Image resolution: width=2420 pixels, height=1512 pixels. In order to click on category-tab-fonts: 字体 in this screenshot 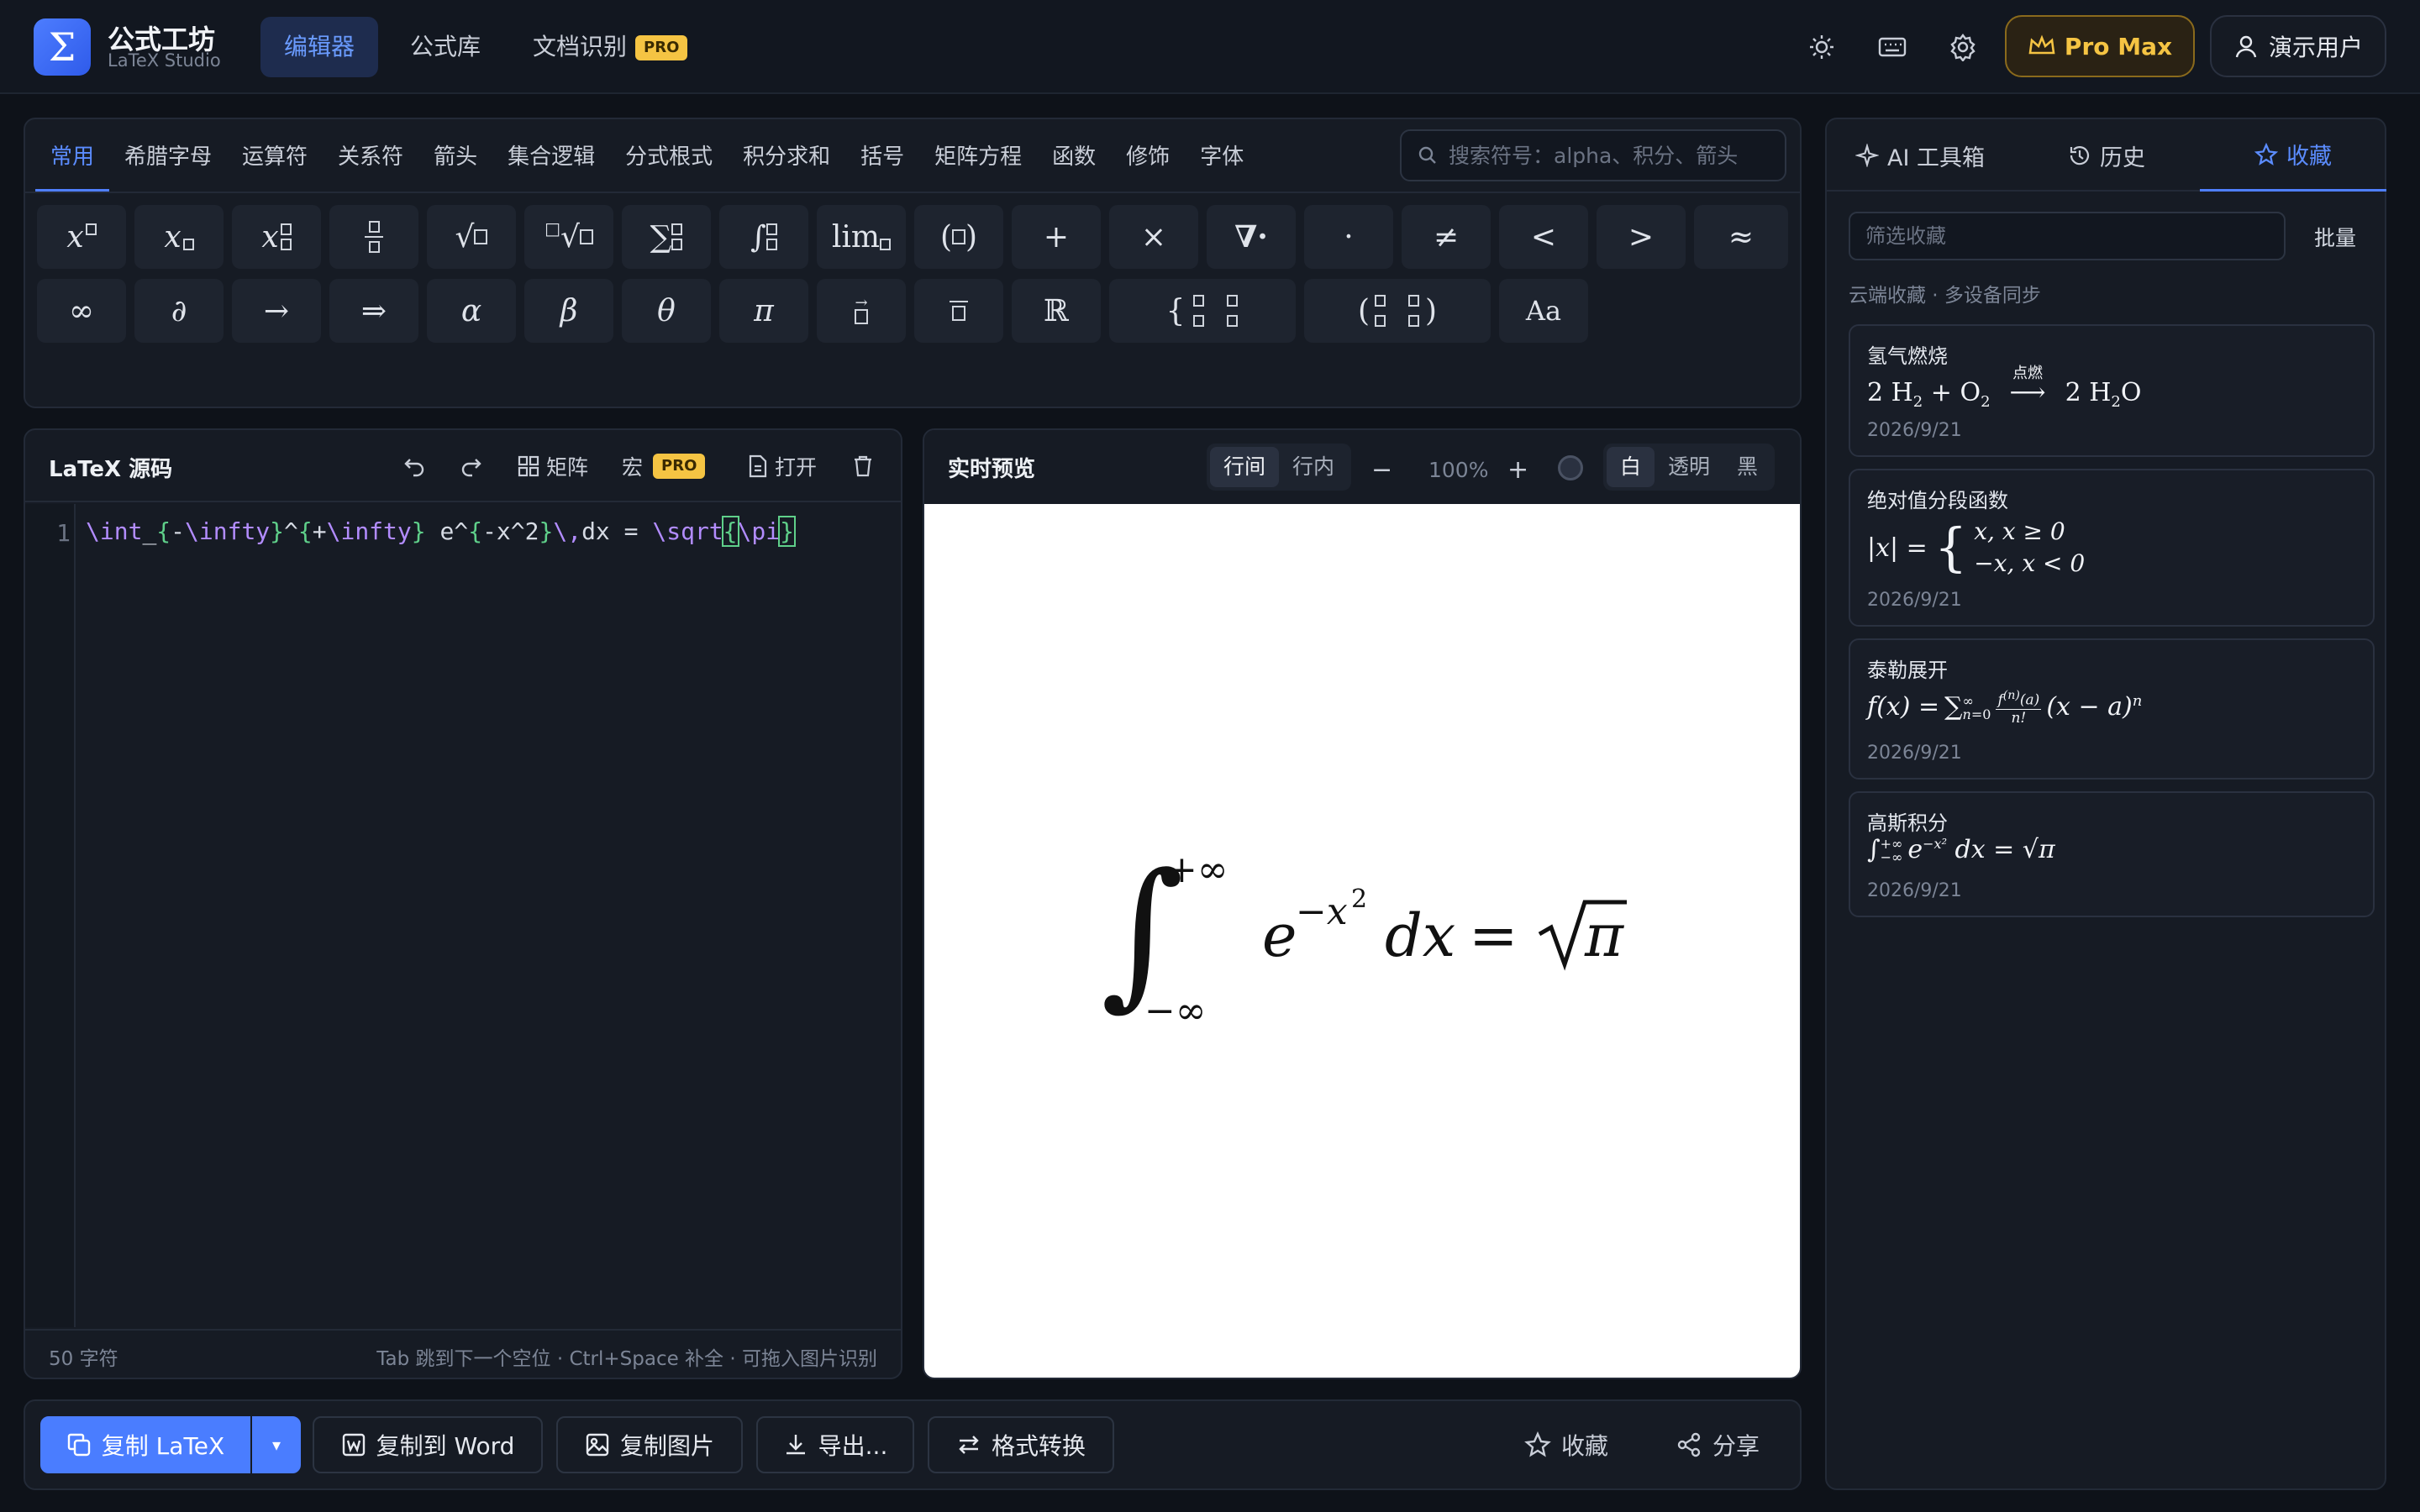, I will do `click(1222, 161)`.